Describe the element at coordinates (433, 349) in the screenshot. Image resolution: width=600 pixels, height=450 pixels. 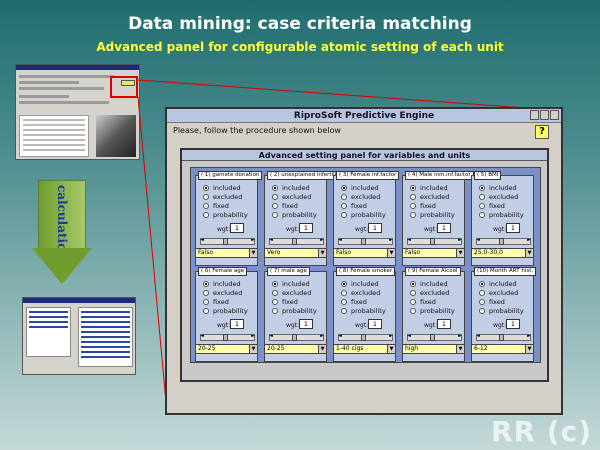
I see `value-select: high ▼` at that location.